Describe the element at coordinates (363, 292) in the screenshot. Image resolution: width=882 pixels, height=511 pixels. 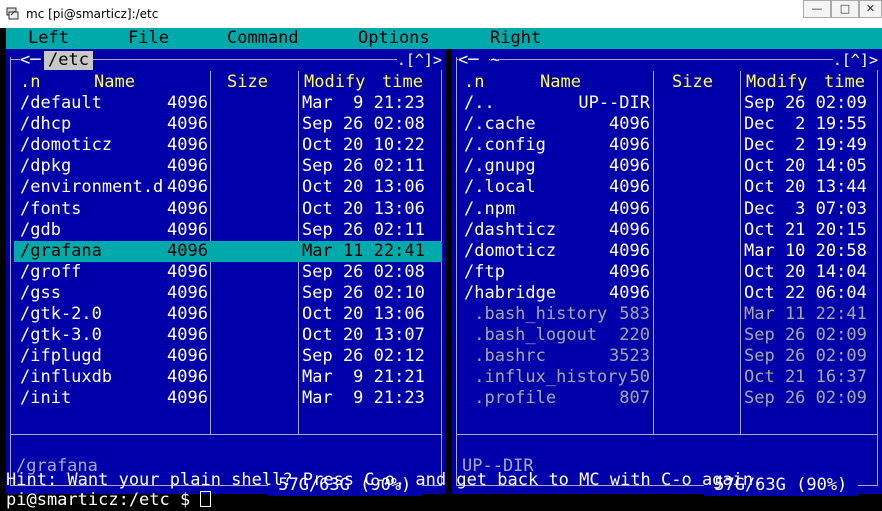
I see `file-modified: Sep 26 02:10` at that location.